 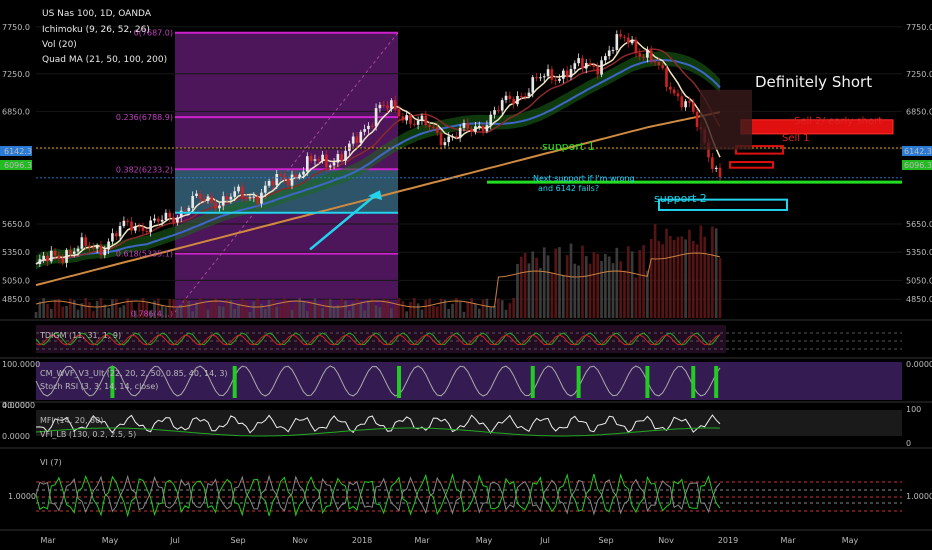 I want to click on mfi-axis-right-top: 100, so click(x=913, y=409).